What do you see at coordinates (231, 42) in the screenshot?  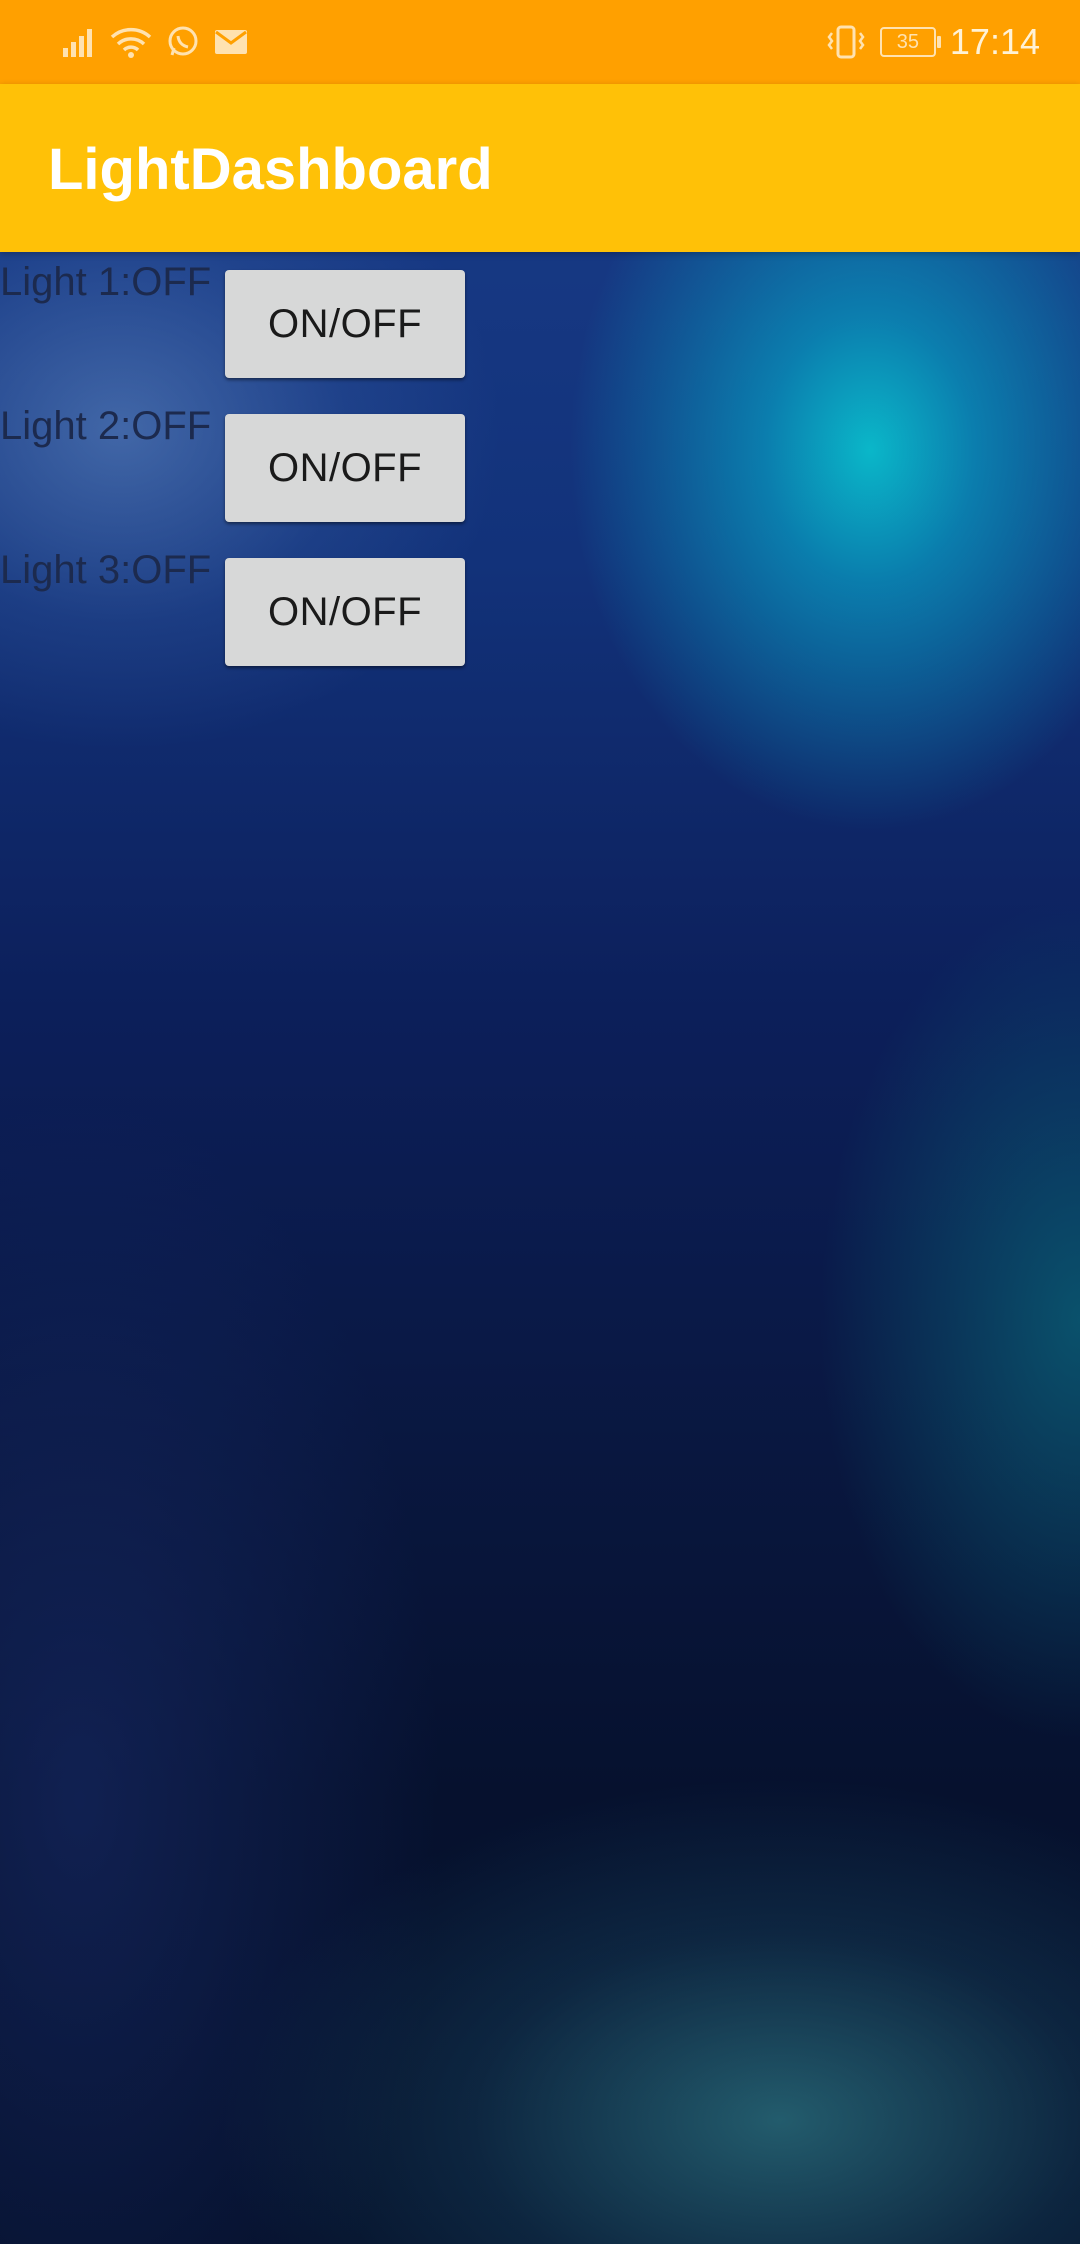 I see `mail-icon` at bounding box center [231, 42].